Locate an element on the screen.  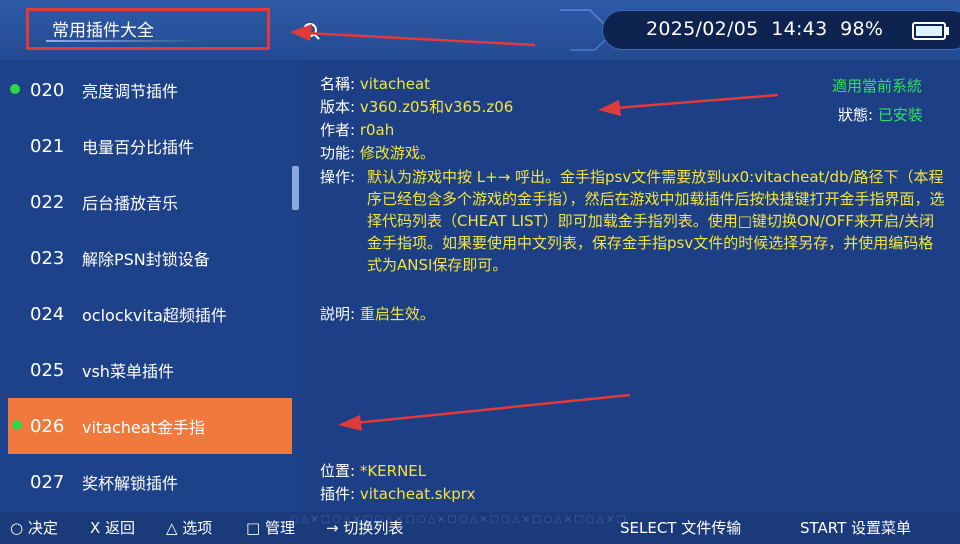
battery-percent: 98% is located at coordinates (862, 29).